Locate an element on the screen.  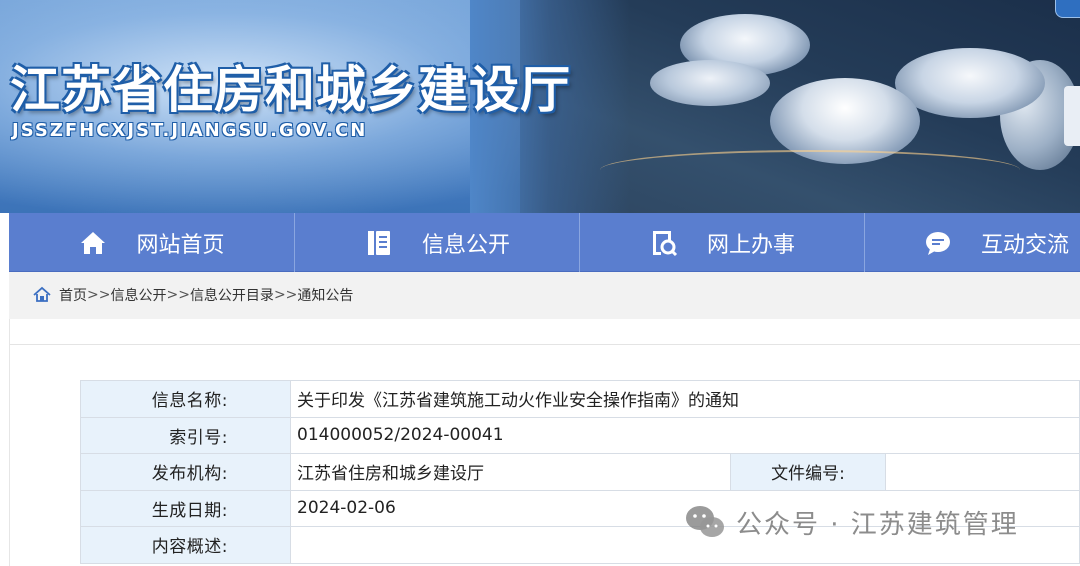
doc-number-value is located at coordinates (982, 472).